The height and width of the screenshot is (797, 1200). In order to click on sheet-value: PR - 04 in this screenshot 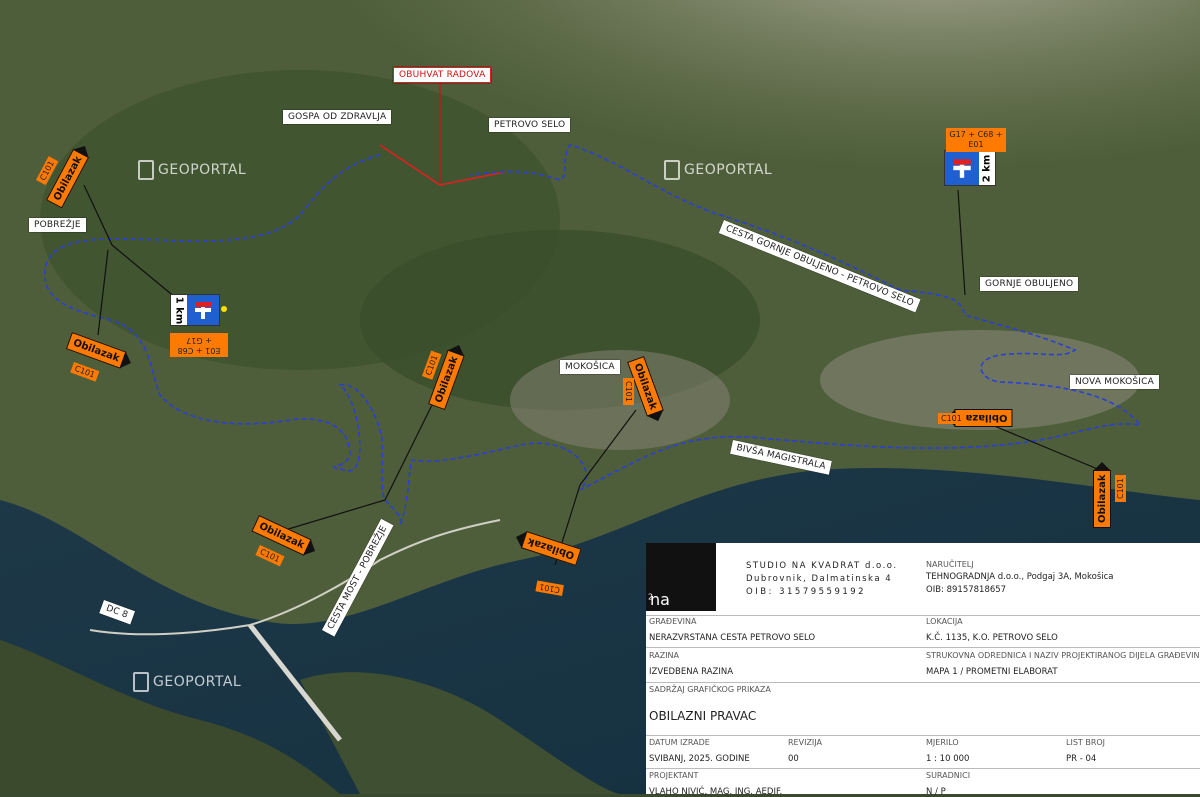, I will do `click(1081, 759)`.